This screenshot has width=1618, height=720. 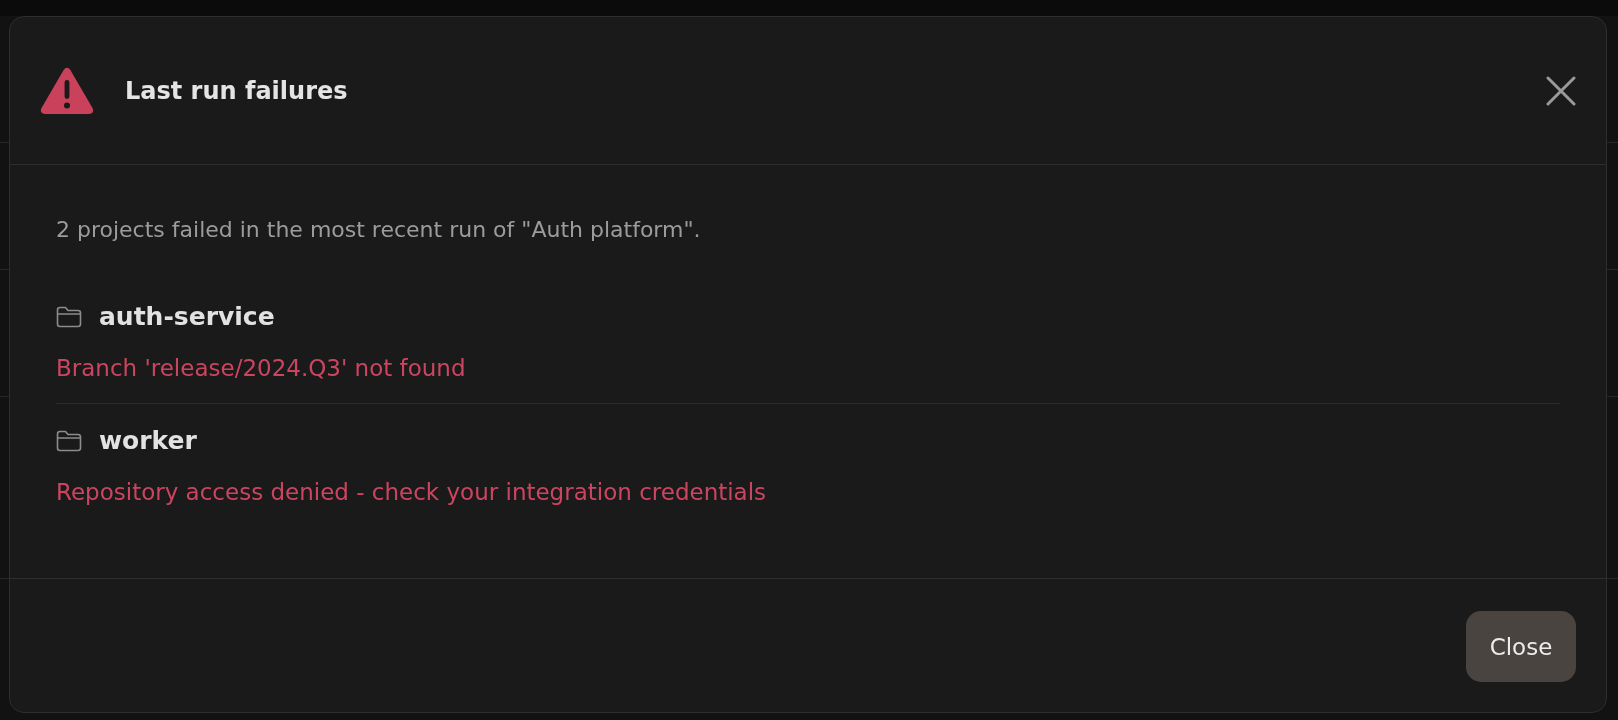 What do you see at coordinates (67, 90) in the screenshot?
I see `warning-icon` at bounding box center [67, 90].